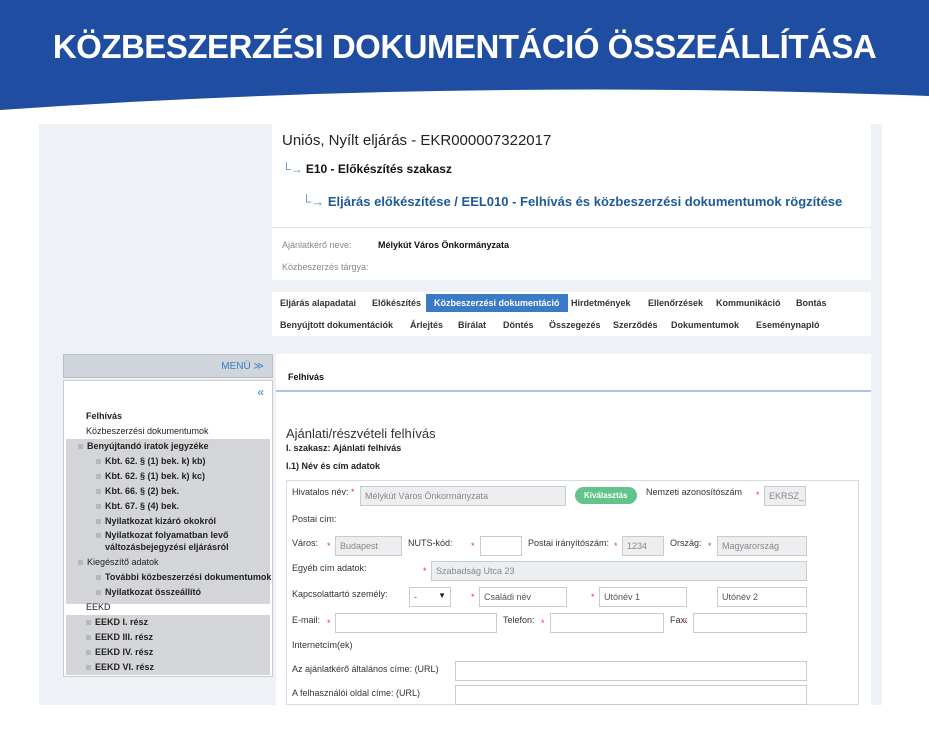 Image resolution: width=929 pixels, height=735 pixels. Describe the element at coordinates (80, 563) in the screenshot. I see `folder-icon` at that location.